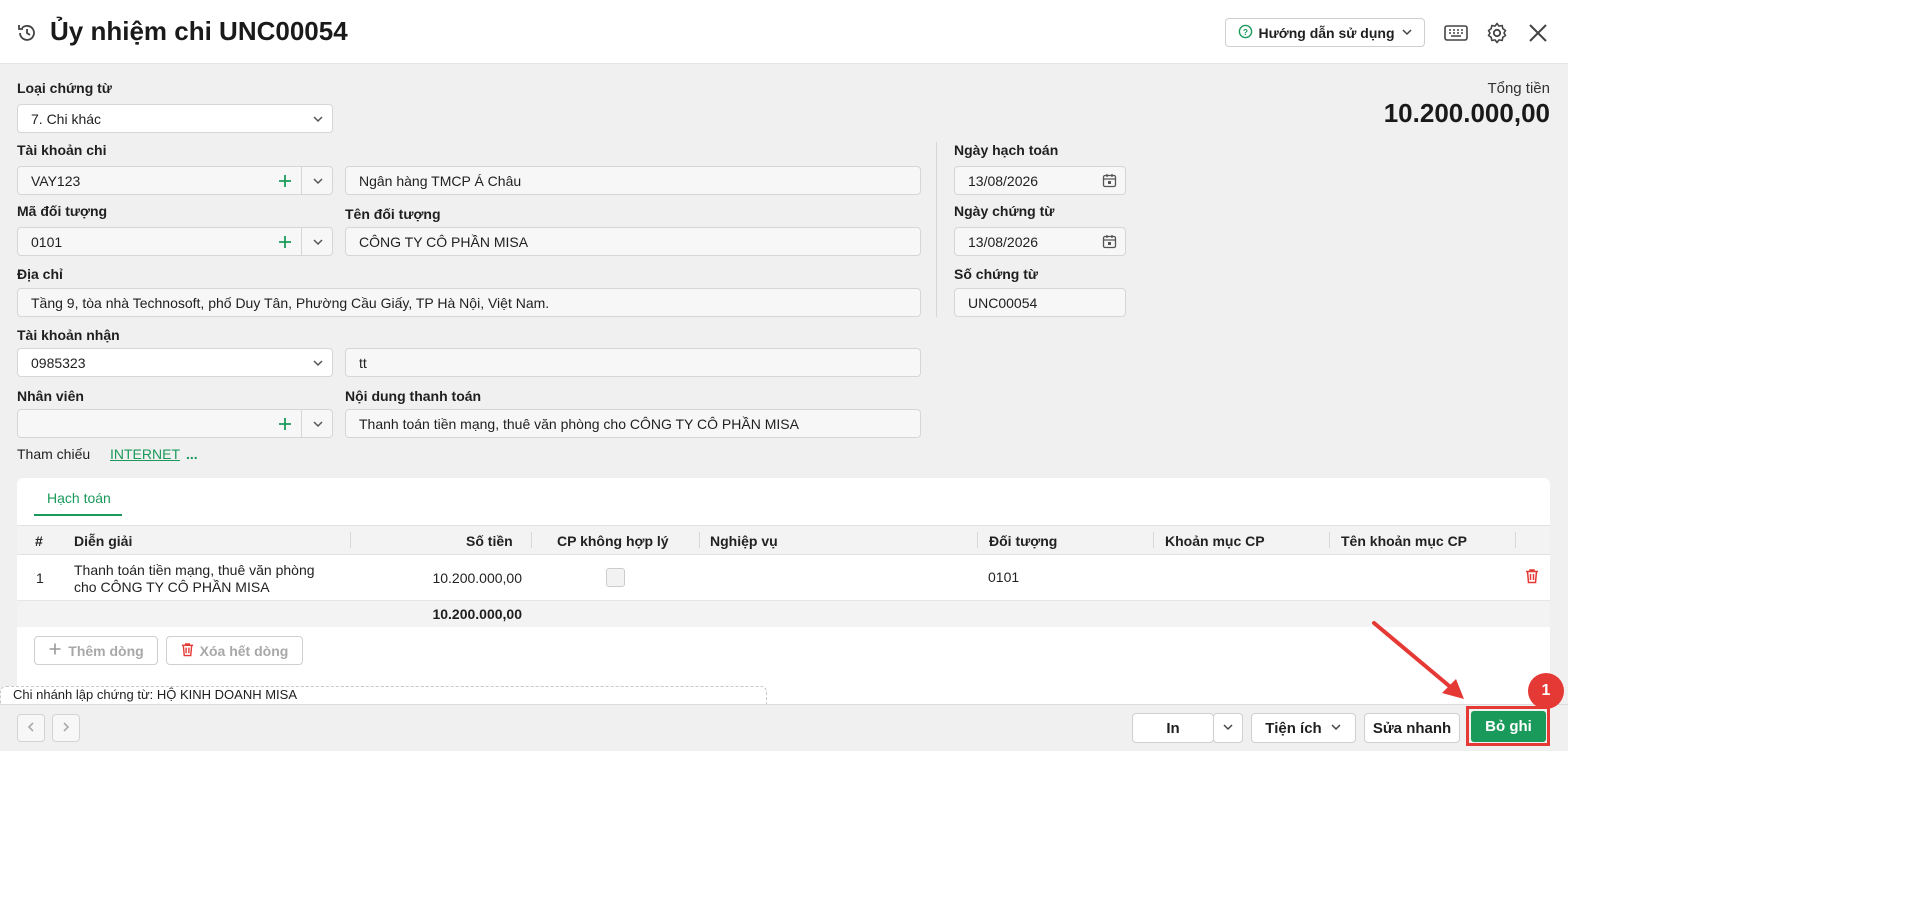 This screenshot has width=1913, height=916. Describe the element at coordinates (175, 423) in the screenshot. I see `employee-combo` at that location.